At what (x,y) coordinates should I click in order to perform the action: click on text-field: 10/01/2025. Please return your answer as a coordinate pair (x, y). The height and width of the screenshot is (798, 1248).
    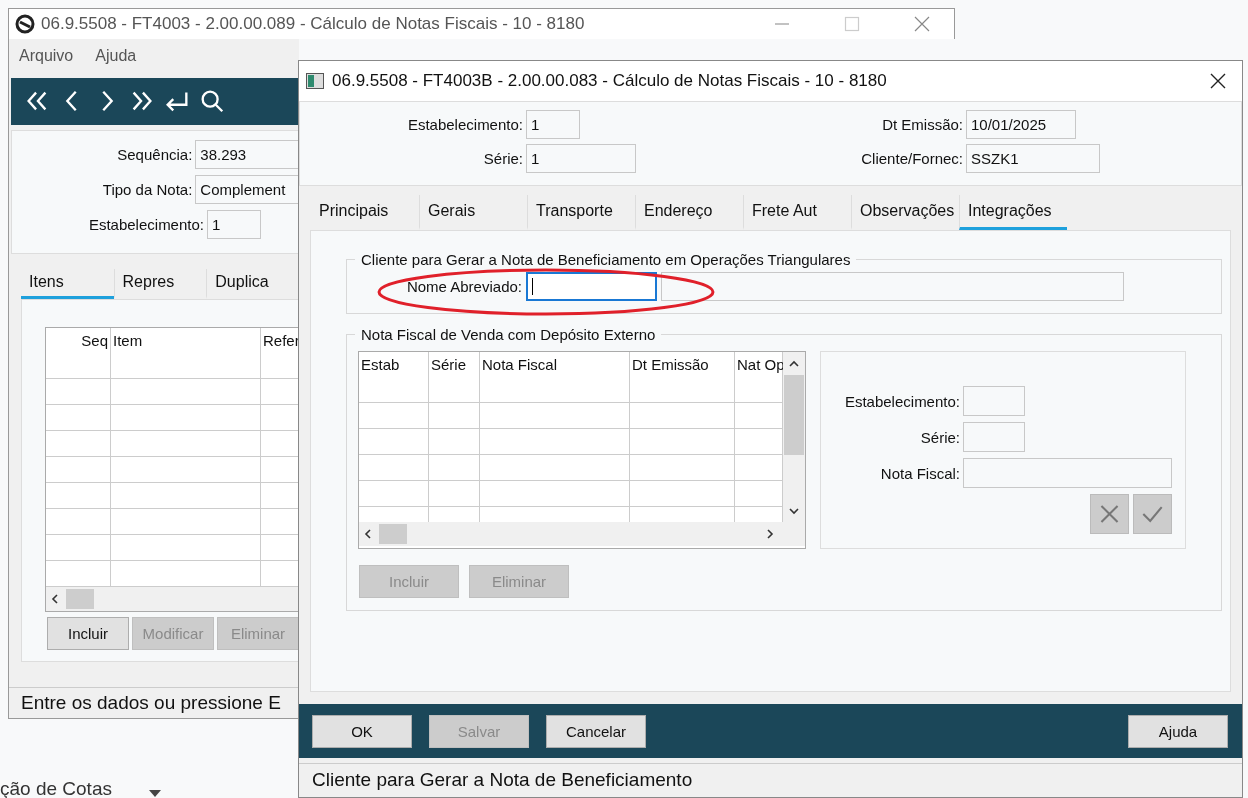
    Looking at the image, I should click on (1021, 124).